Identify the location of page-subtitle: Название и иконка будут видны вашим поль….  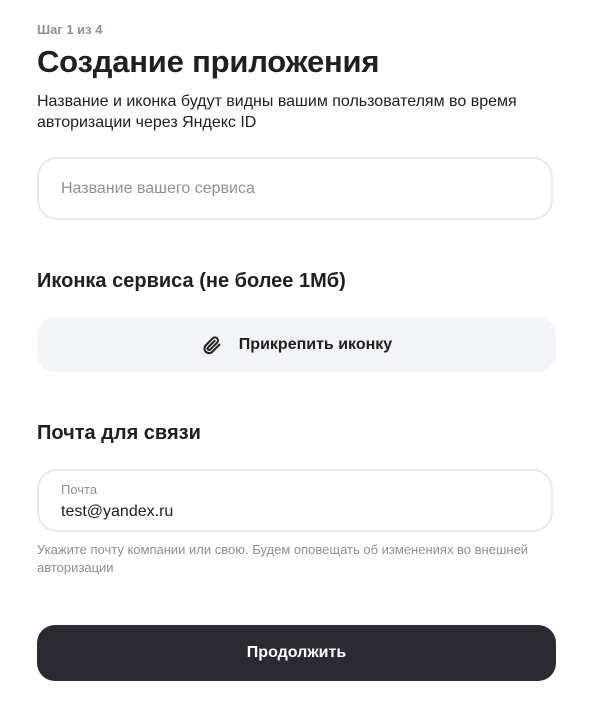
(277, 112).